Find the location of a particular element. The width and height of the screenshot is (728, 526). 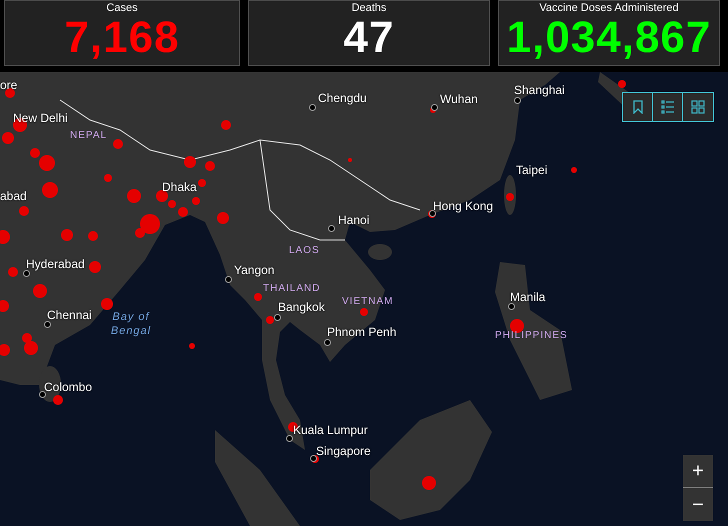

city-label: New Delhi is located at coordinates (40, 118).